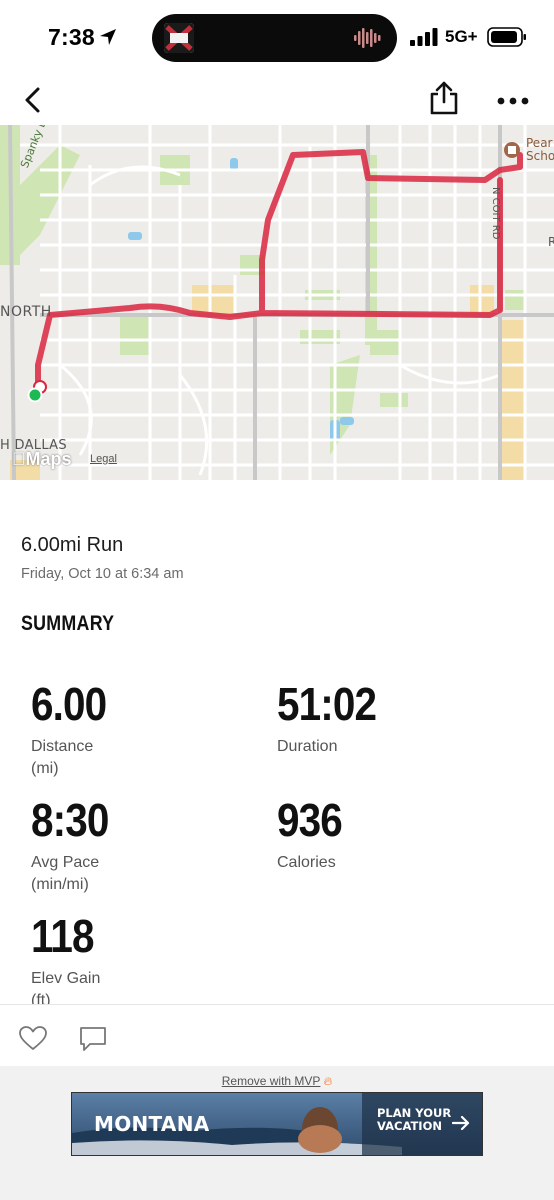 Image resolution: width=554 pixels, height=1200 pixels. I want to click on location-arrow-icon, so click(108, 37).